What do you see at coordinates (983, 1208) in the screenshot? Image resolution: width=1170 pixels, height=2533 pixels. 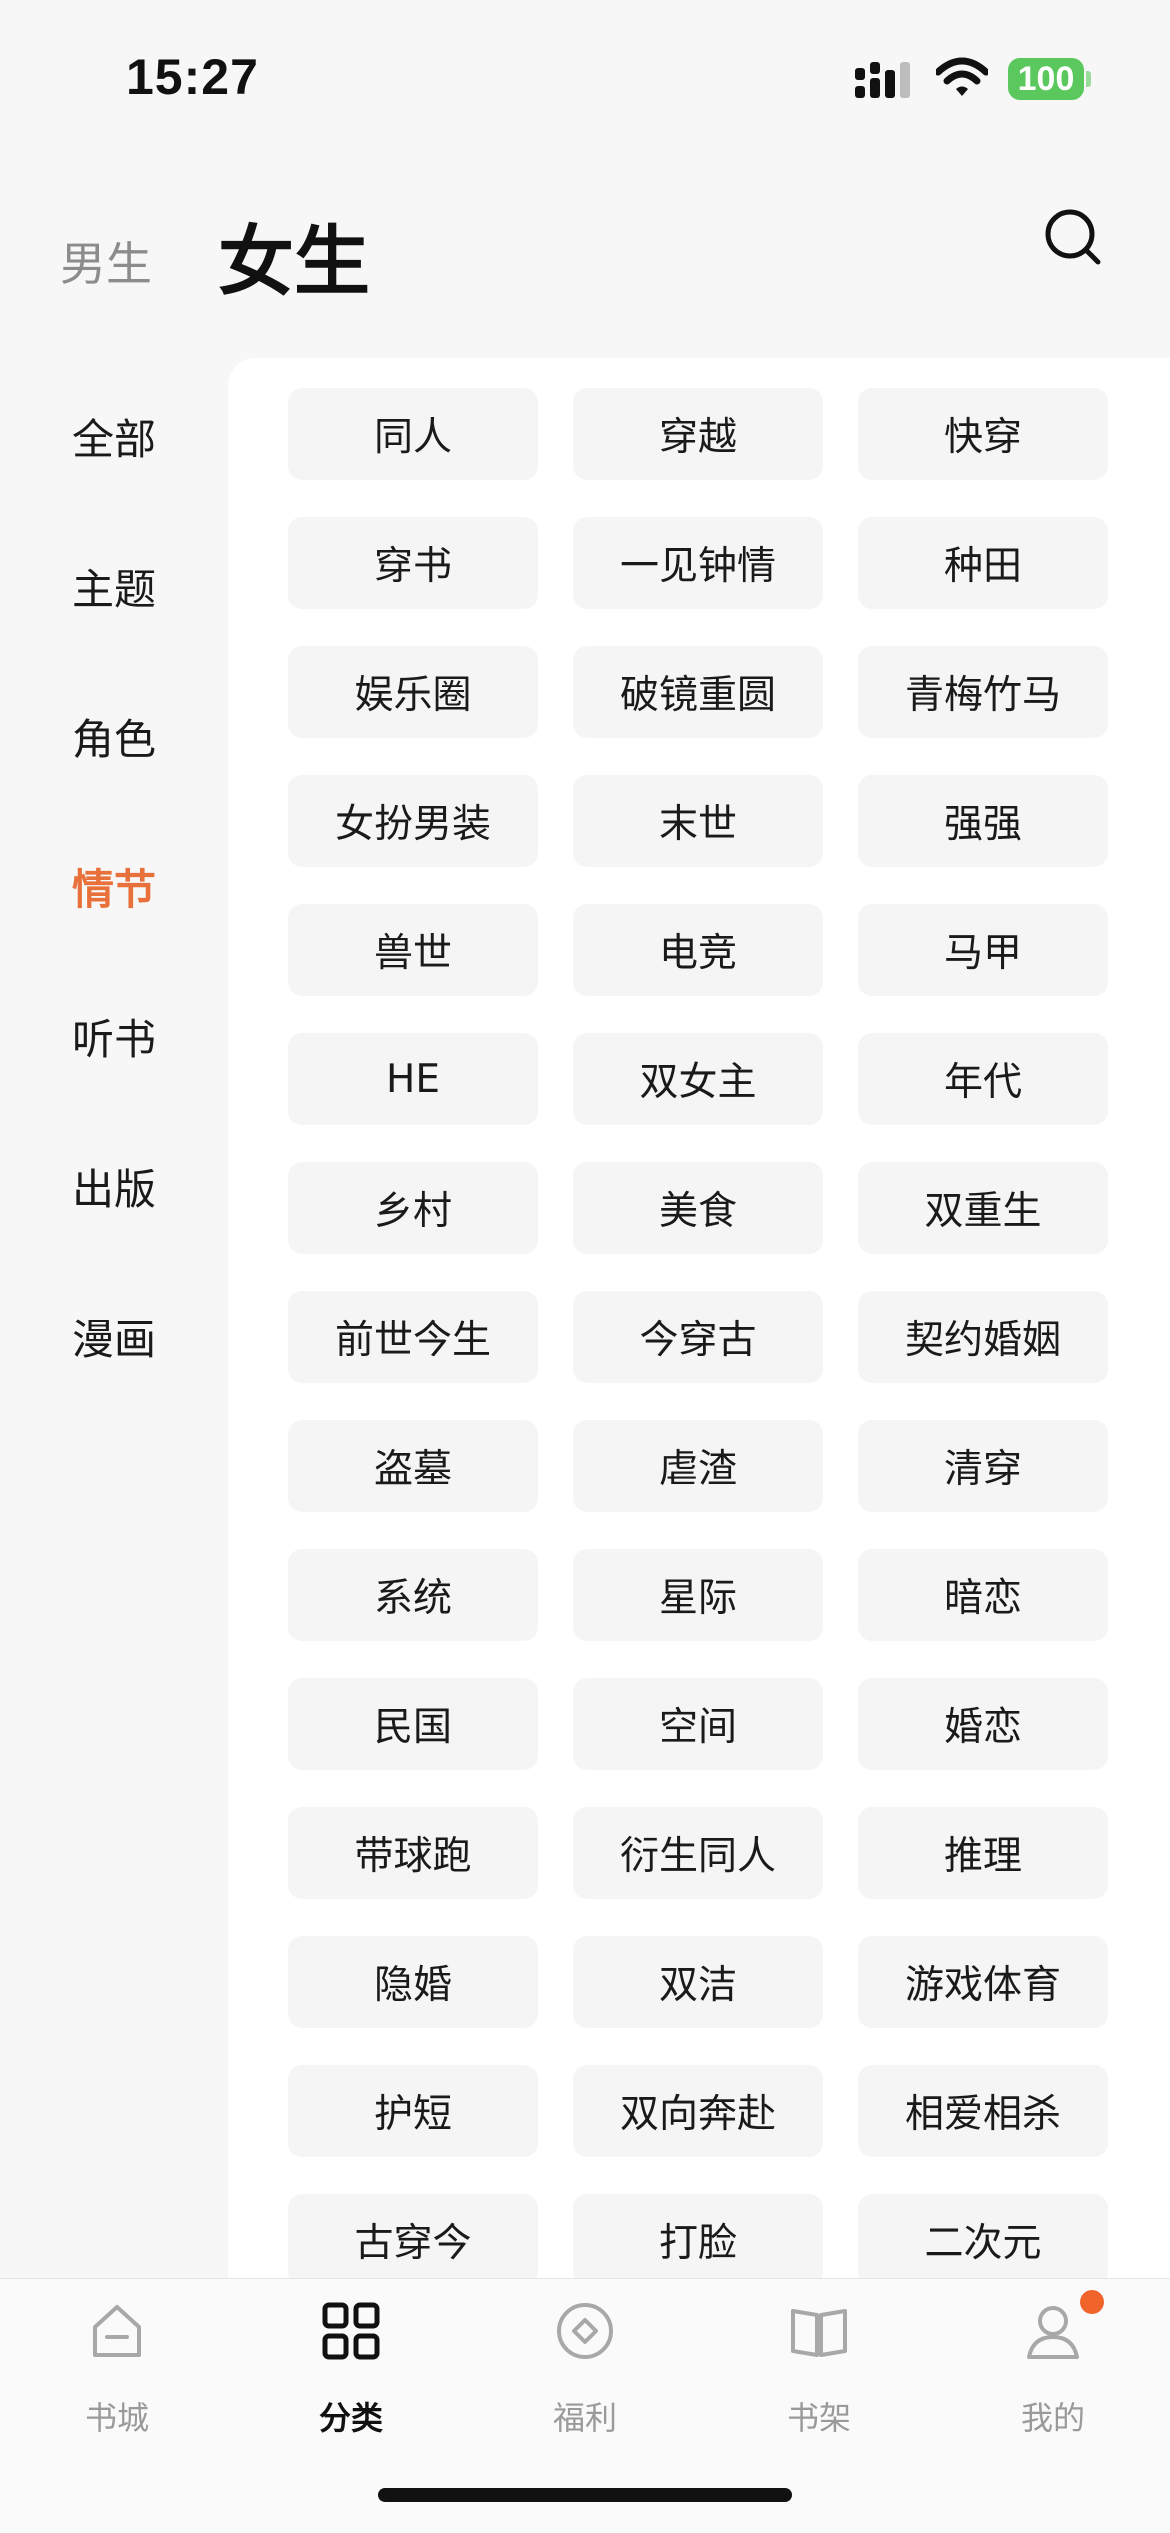 I see `tag-chip: 双重生` at bounding box center [983, 1208].